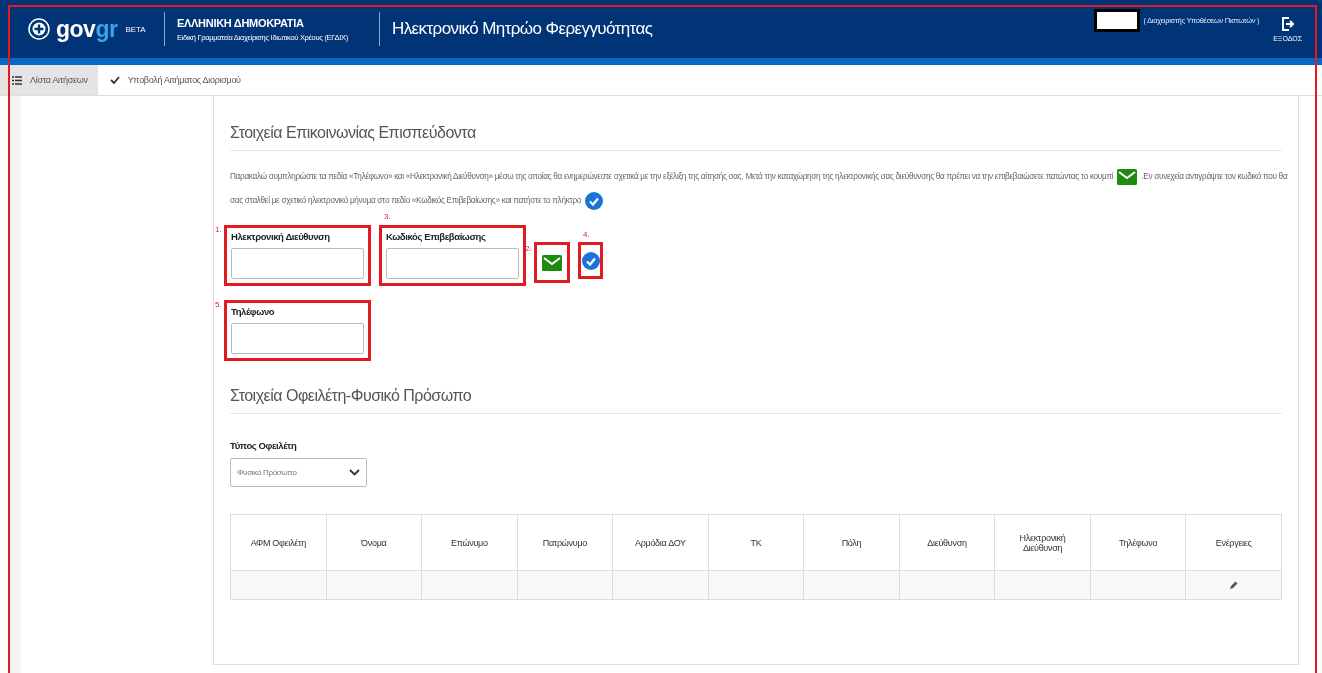 This screenshot has height=673, width=1322. Describe the element at coordinates (87, 29) in the screenshot. I see `logo-text: govgr` at that location.